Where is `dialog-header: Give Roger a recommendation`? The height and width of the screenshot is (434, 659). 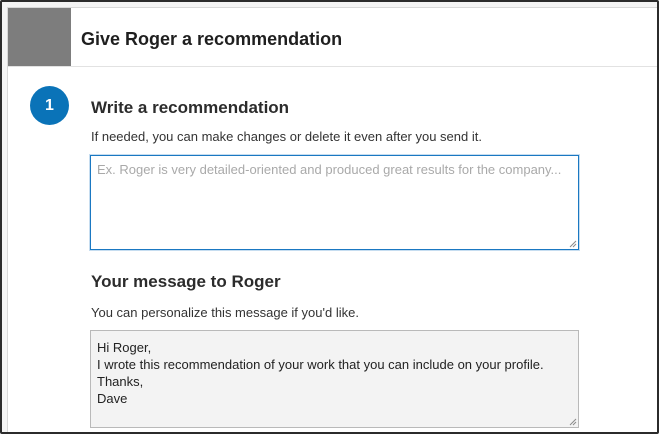
dialog-header: Give Roger a recommendation is located at coordinates (332, 37).